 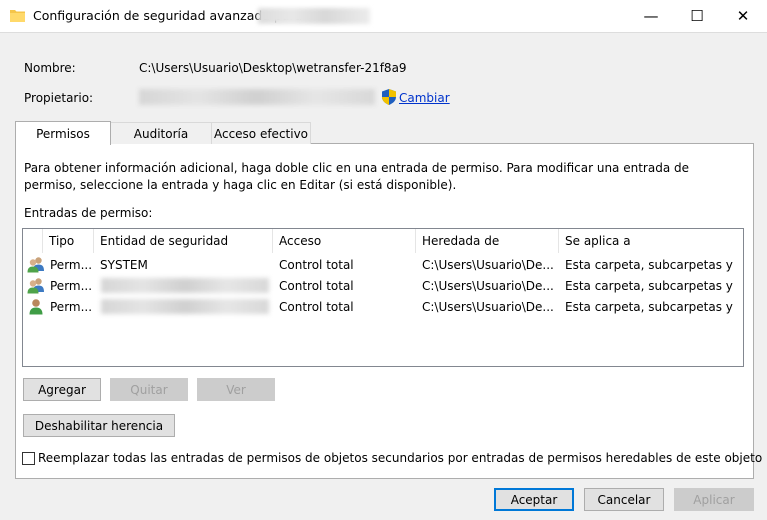 I want to click on folder-icon, so click(x=17, y=16).